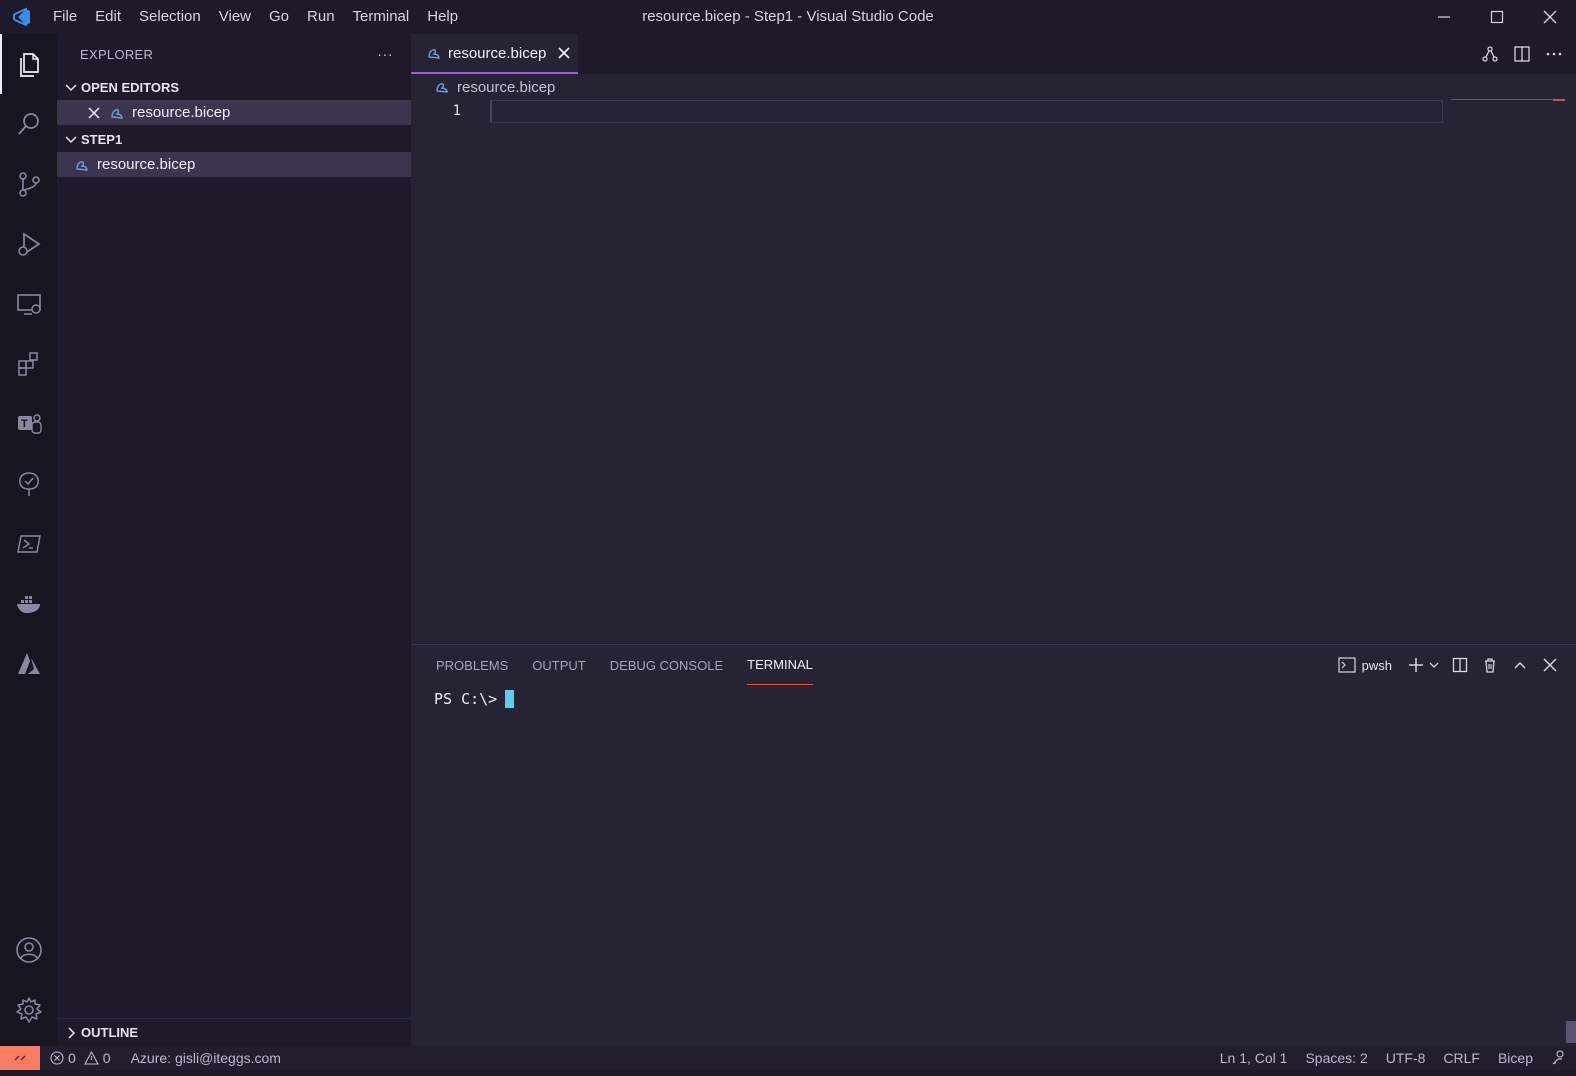 Image resolution: width=1576 pixels, height=1076 pixels. What do you see at coordinates (72, 1058) in the screenshot?
I see `error-count: 0` at bounding box center [72, 1058].